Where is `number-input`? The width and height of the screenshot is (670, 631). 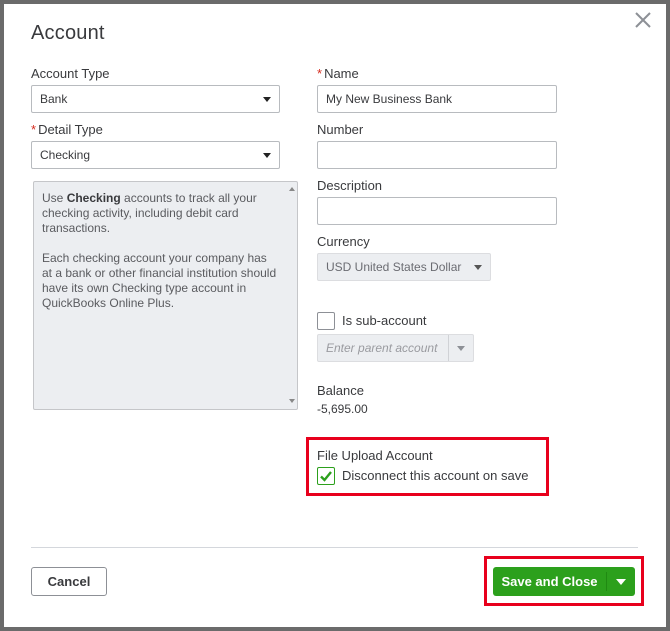
number-input is located at coordinates (437, 155).